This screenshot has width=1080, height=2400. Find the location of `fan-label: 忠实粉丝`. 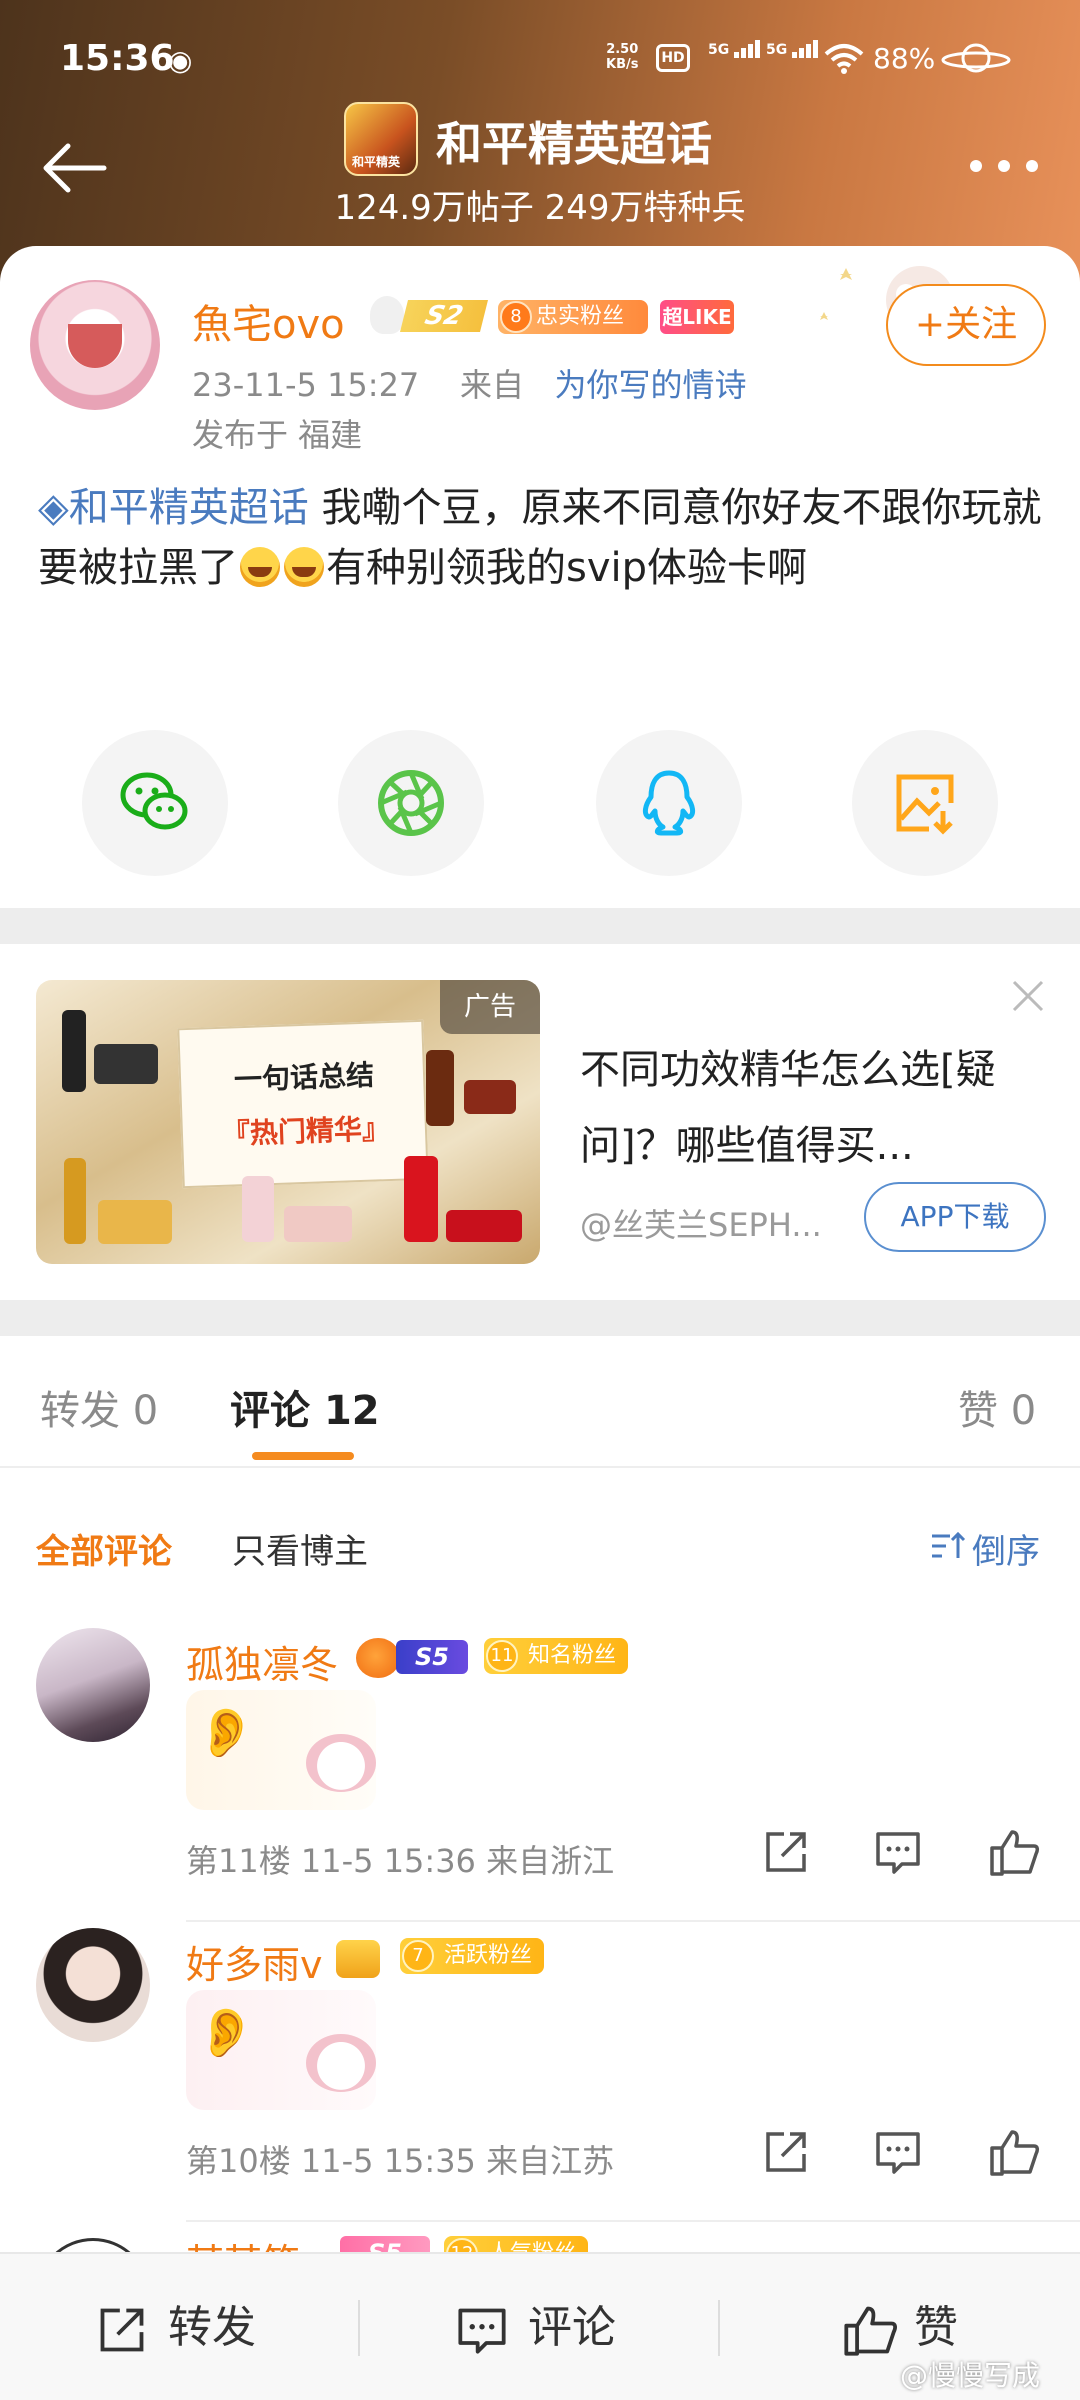

fan-label: 忠实粉丝 is located at coordinates (580, 316).